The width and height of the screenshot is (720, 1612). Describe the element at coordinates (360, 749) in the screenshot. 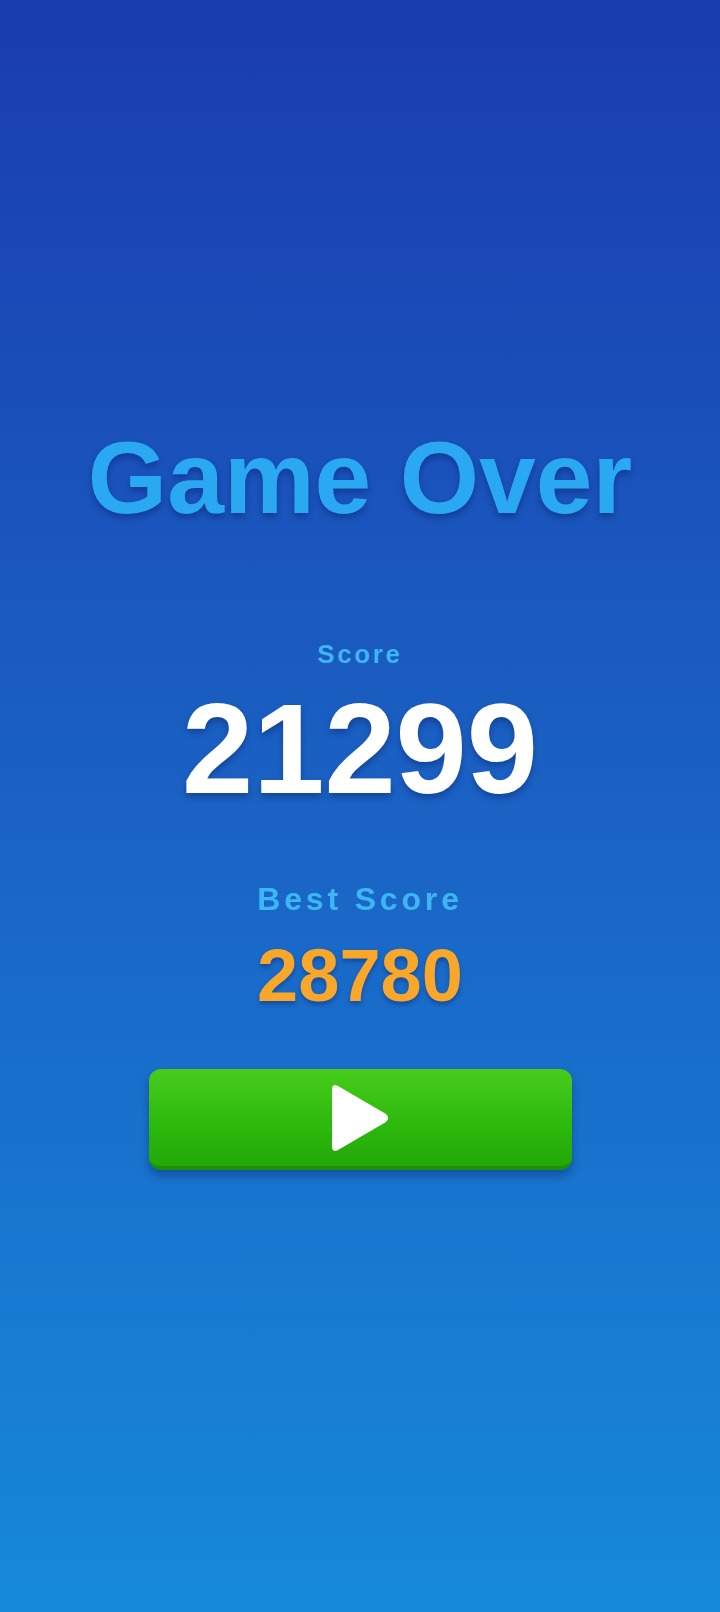

I see `score-value: 21299` at that location.